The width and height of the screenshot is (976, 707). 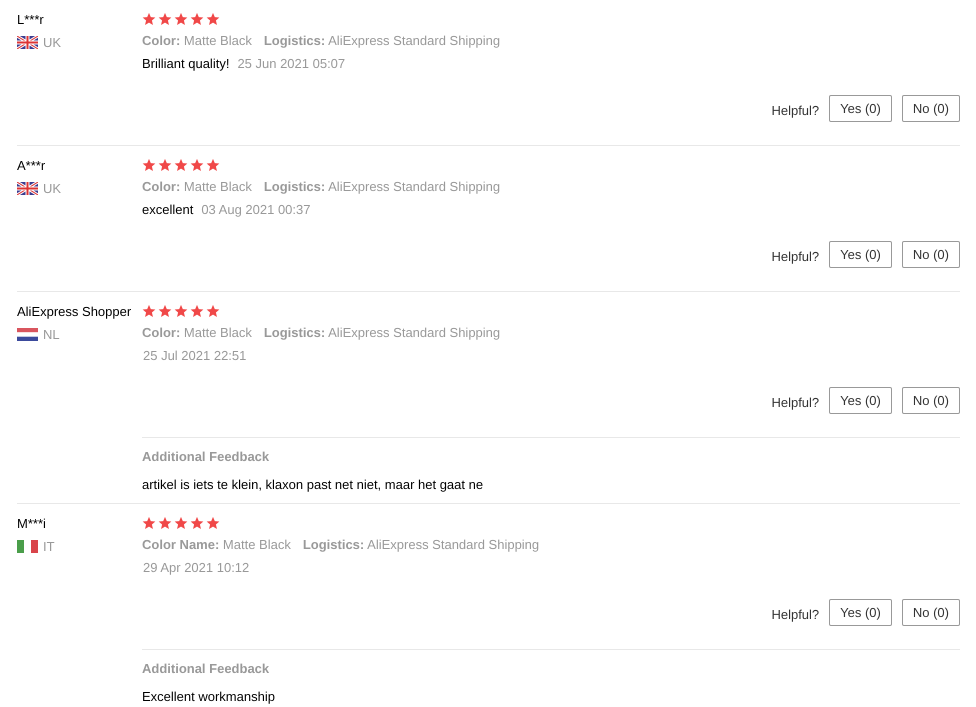 I want to click on review-date: 25 Jun 2021 05:07, so click(x=291, y=63).